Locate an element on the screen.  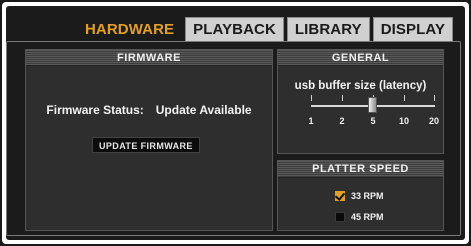
firmware-status: Firmware Status: Update Available is located at coordinates (149, 110).